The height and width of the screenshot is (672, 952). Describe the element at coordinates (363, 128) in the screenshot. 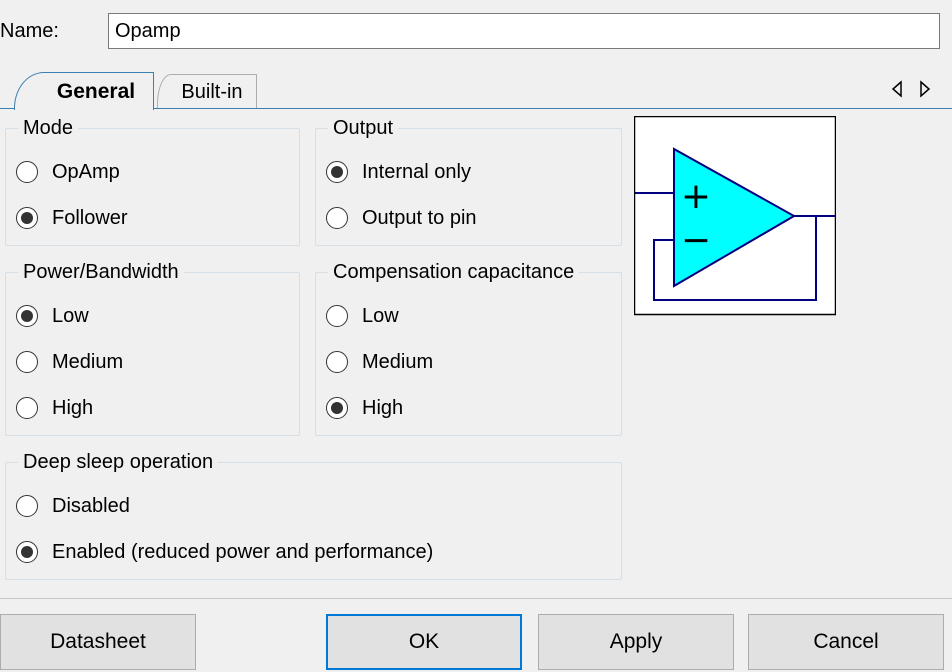

I see `output-group-title: Output` at that location.